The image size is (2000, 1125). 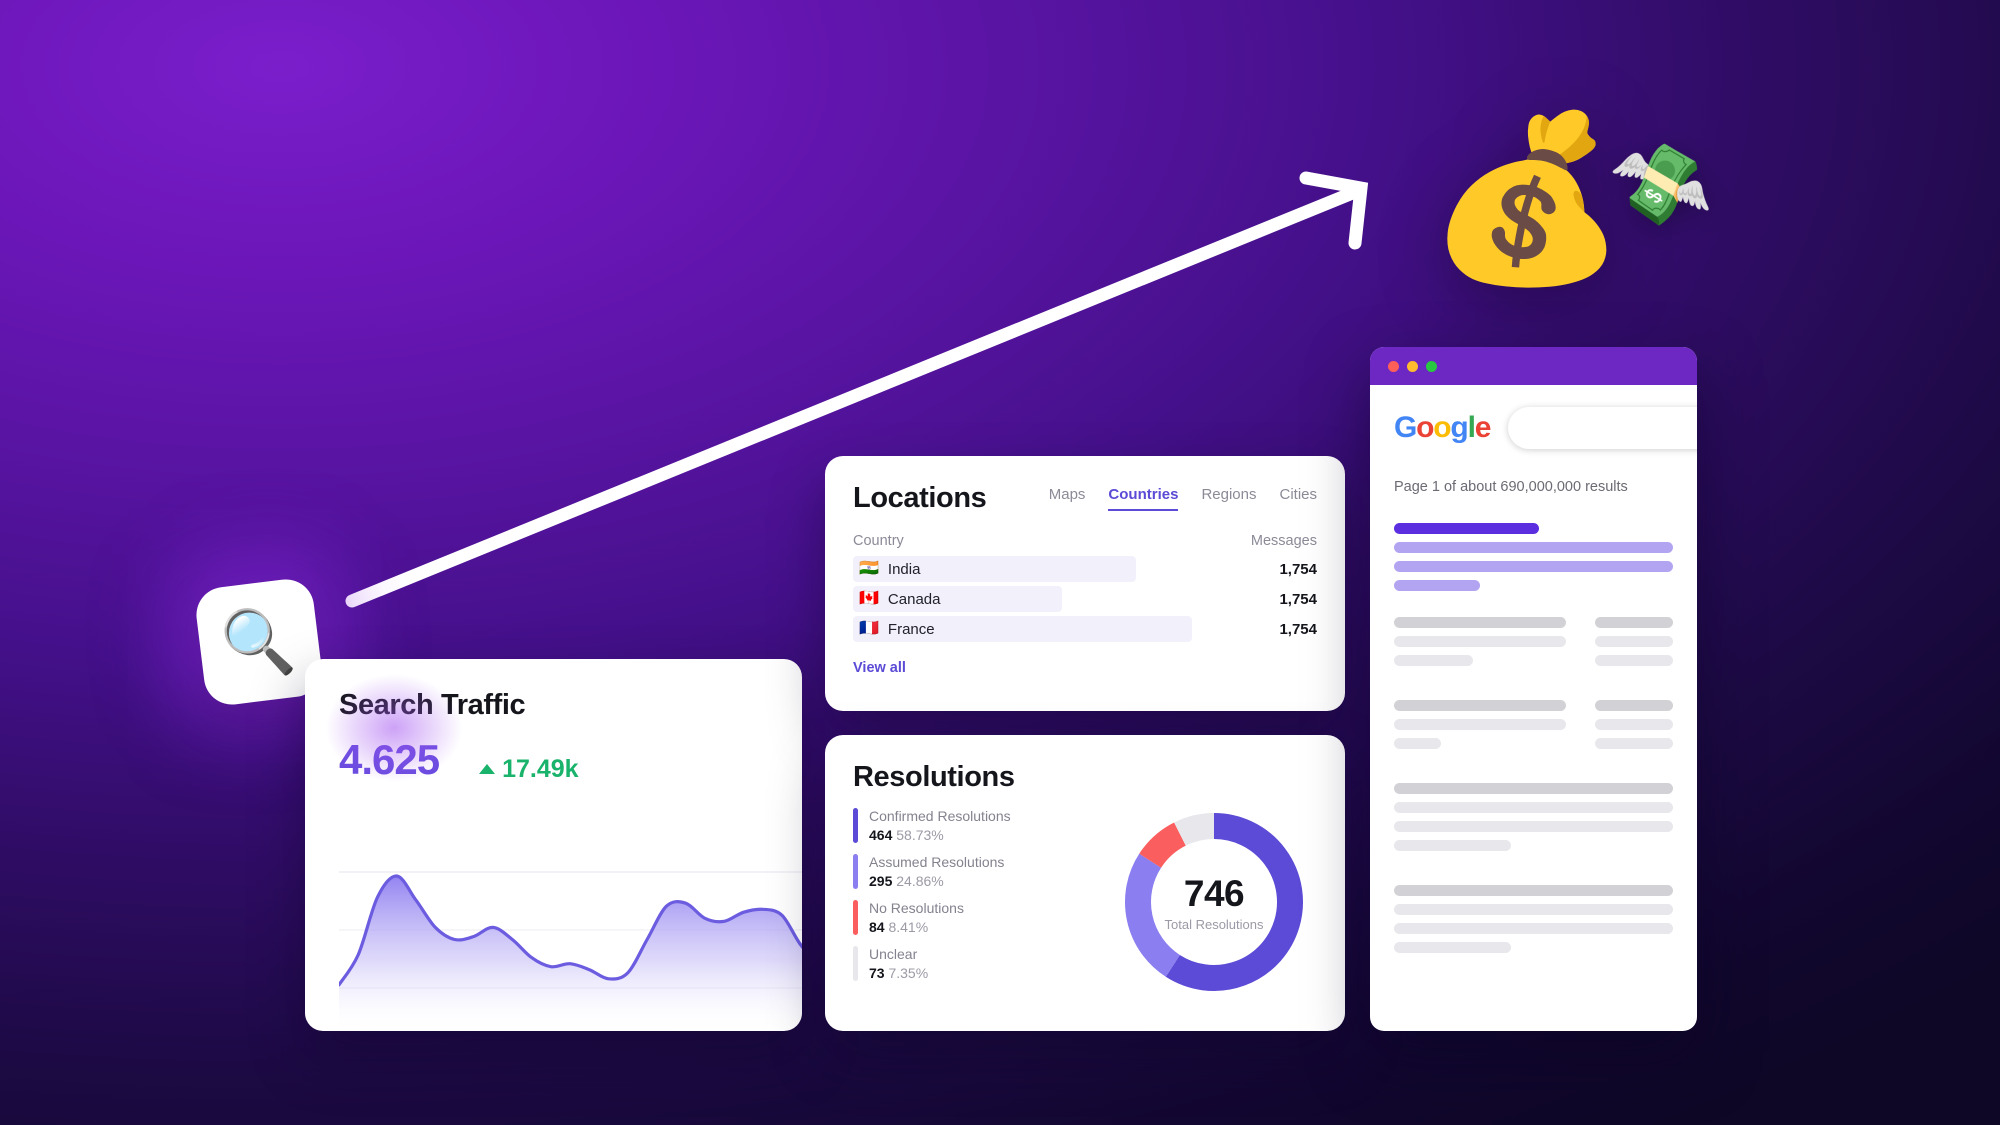 I want to click on result-skeleton-list, so click(x=1533, y=789).